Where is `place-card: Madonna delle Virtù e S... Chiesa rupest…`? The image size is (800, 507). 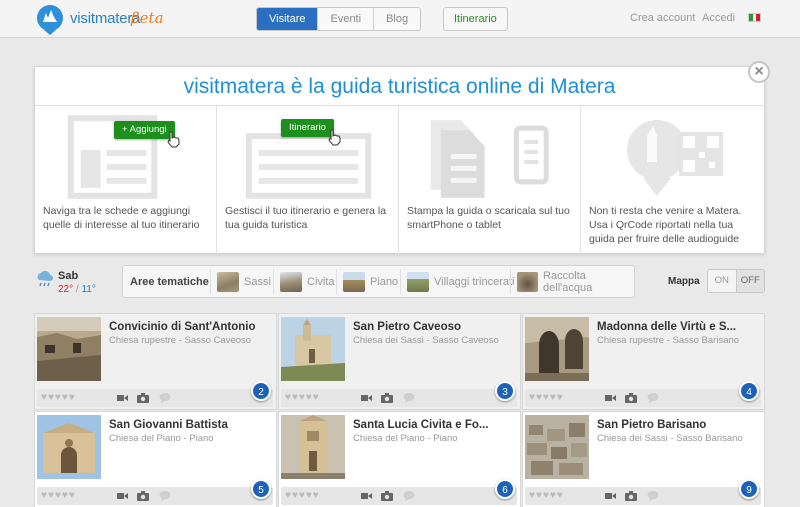
place-card: Madonna delle Virtù e S... Chiesa rupest… is located at coordinates (643, 361).